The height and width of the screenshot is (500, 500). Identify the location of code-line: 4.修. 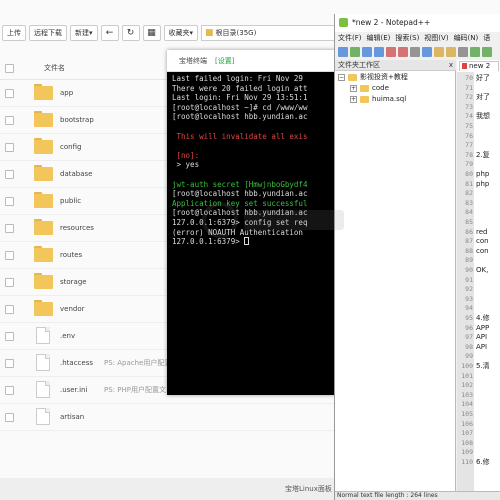
(488, 319).